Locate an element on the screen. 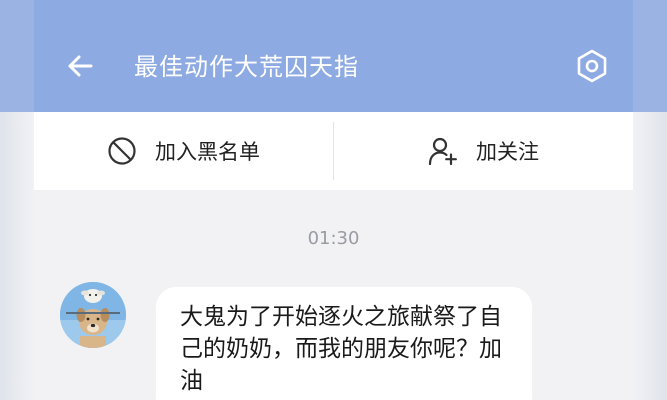  dog-goat-avatar-image is located at coordinates (93, 315).